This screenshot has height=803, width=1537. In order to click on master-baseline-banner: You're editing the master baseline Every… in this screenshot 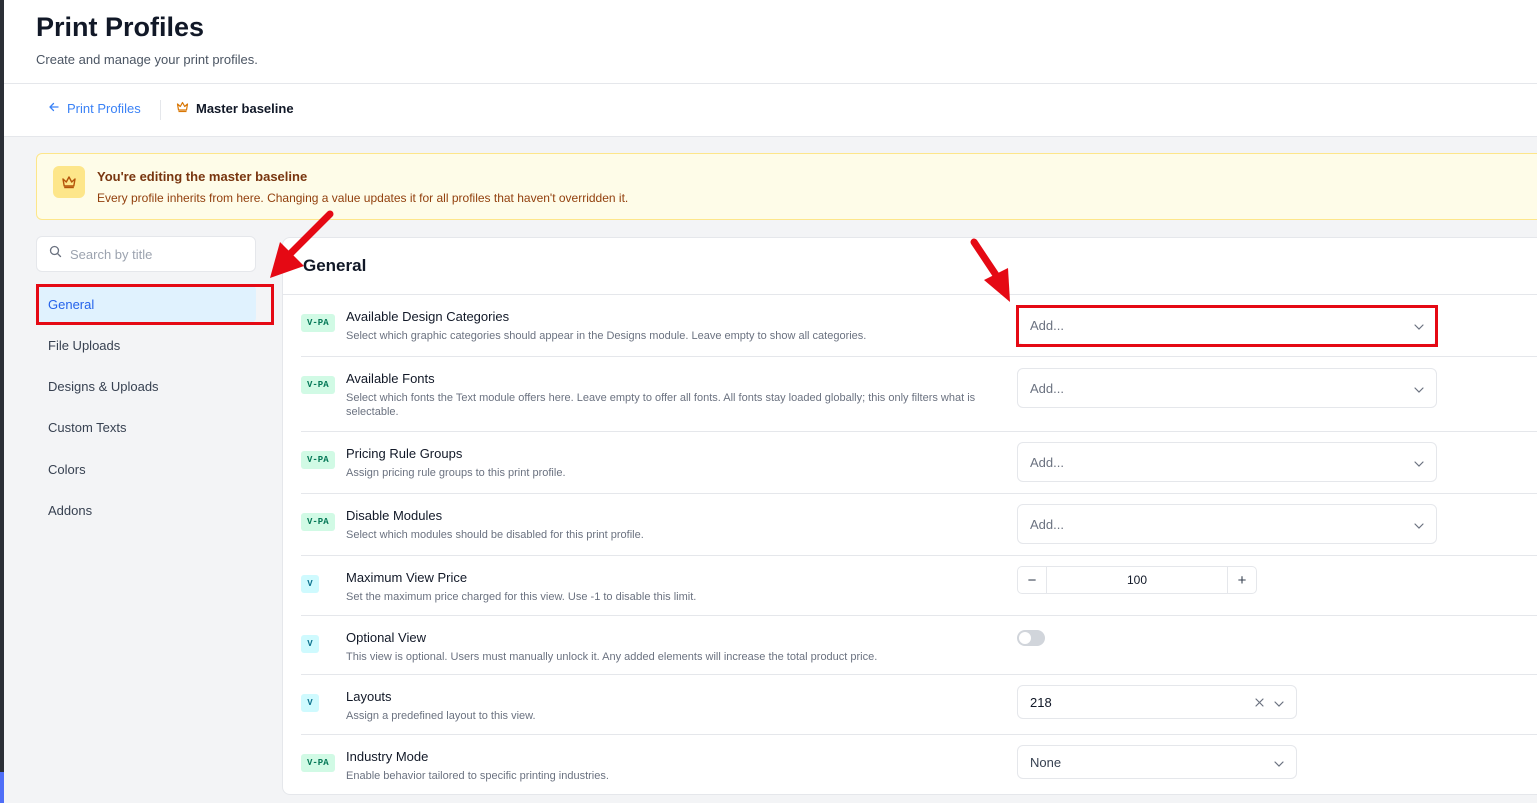, I will do `click(786, 186)`.